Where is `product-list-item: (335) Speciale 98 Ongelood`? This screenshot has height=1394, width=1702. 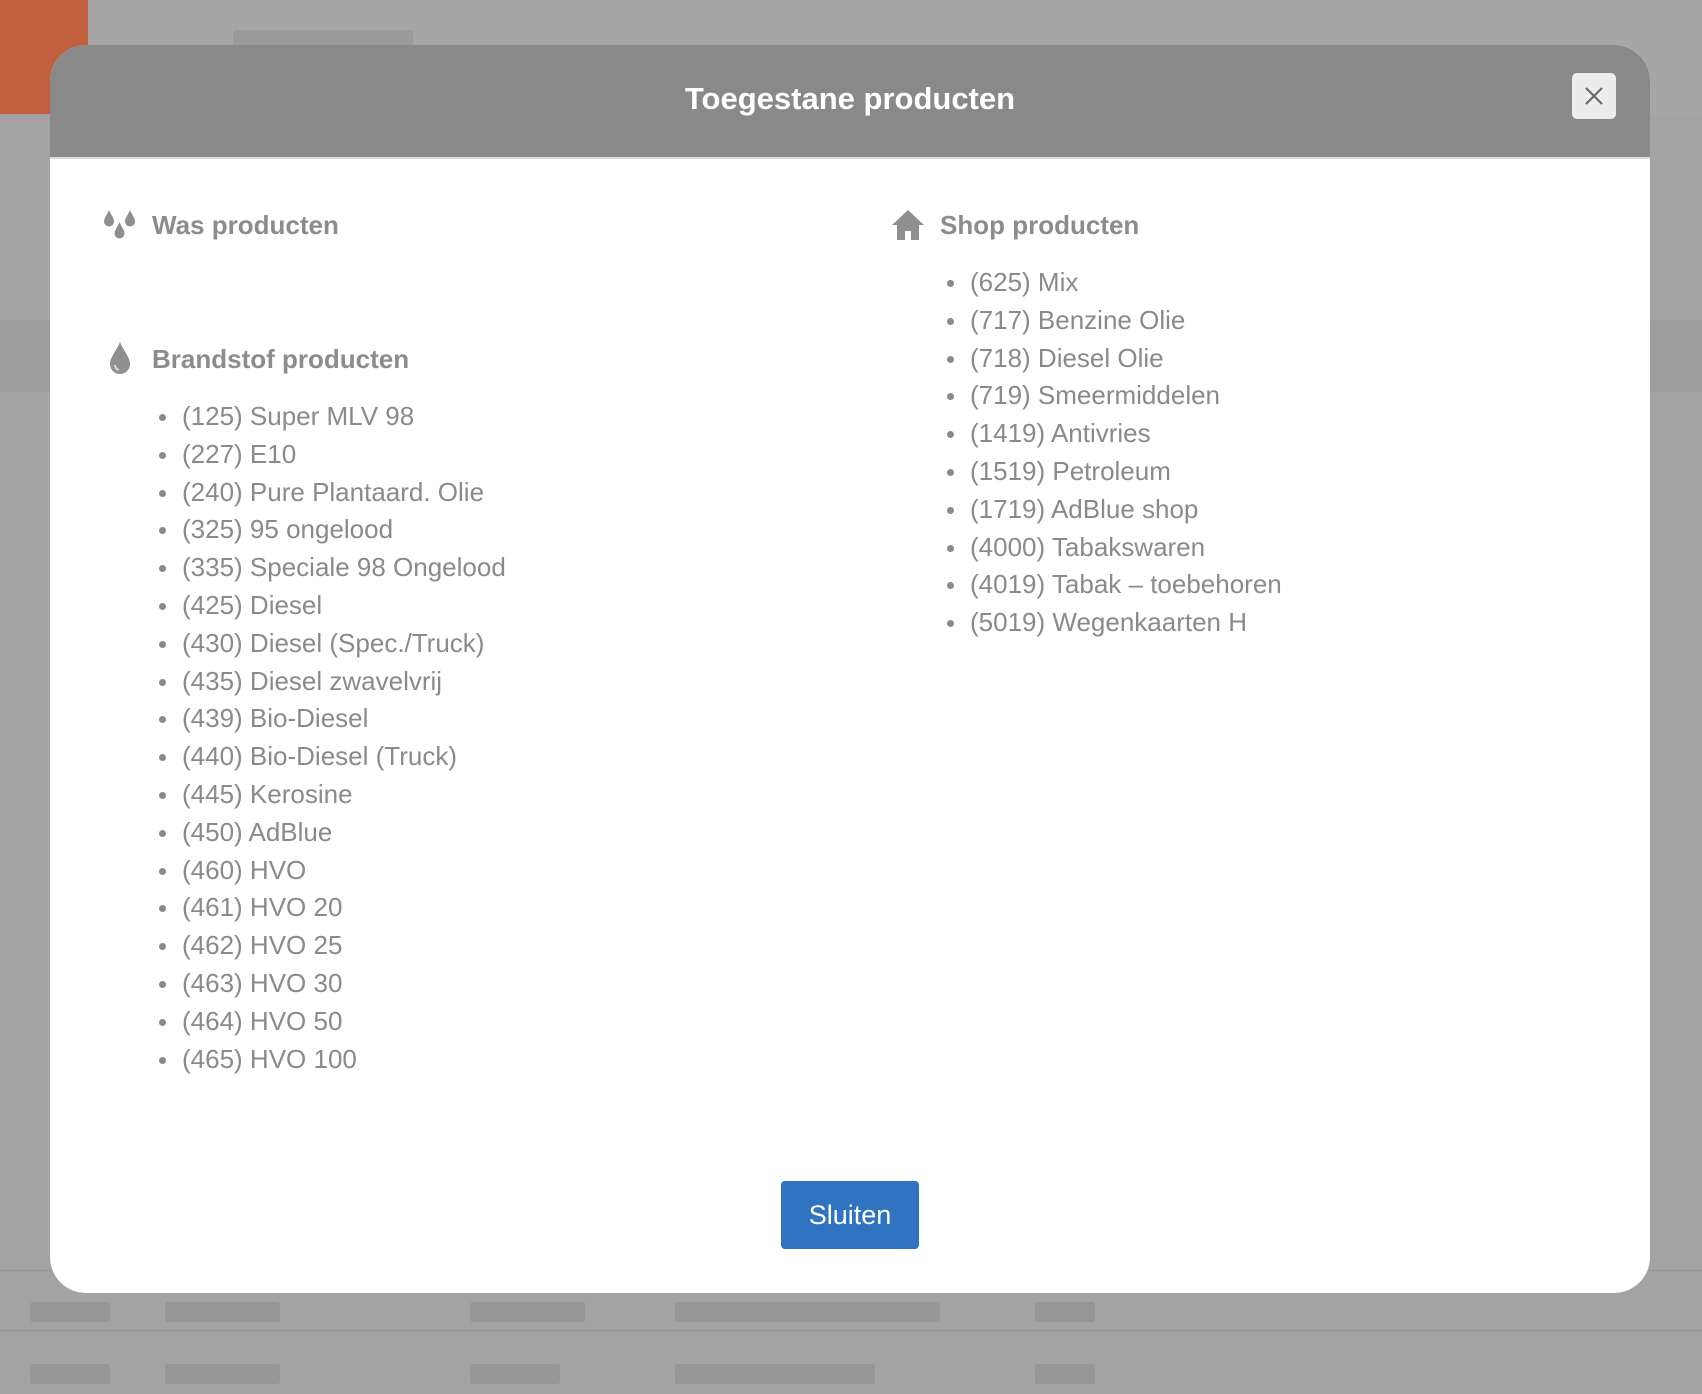 product-list-item: (335) Speciale 98 Ongelood is located at coordinates (499, 568).